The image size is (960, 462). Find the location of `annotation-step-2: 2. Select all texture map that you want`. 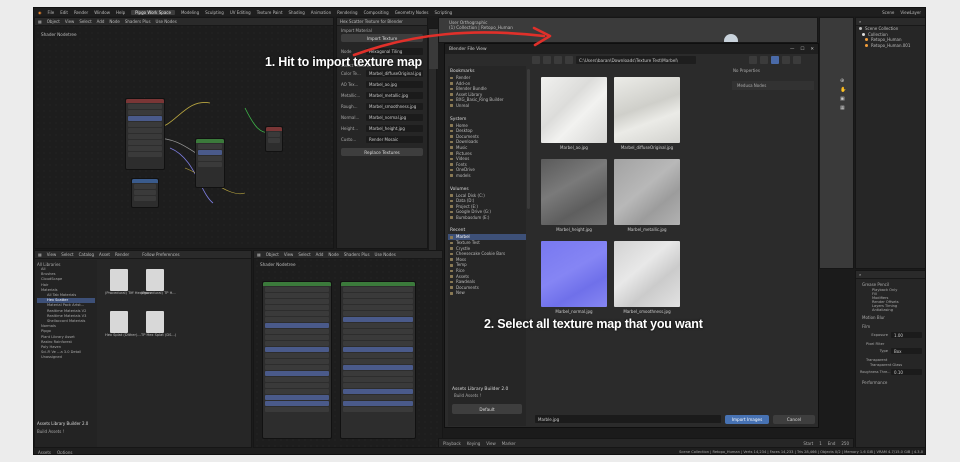

annotation-step-2: 2. Select all texture map that you want is located at coordinates (593, 324).